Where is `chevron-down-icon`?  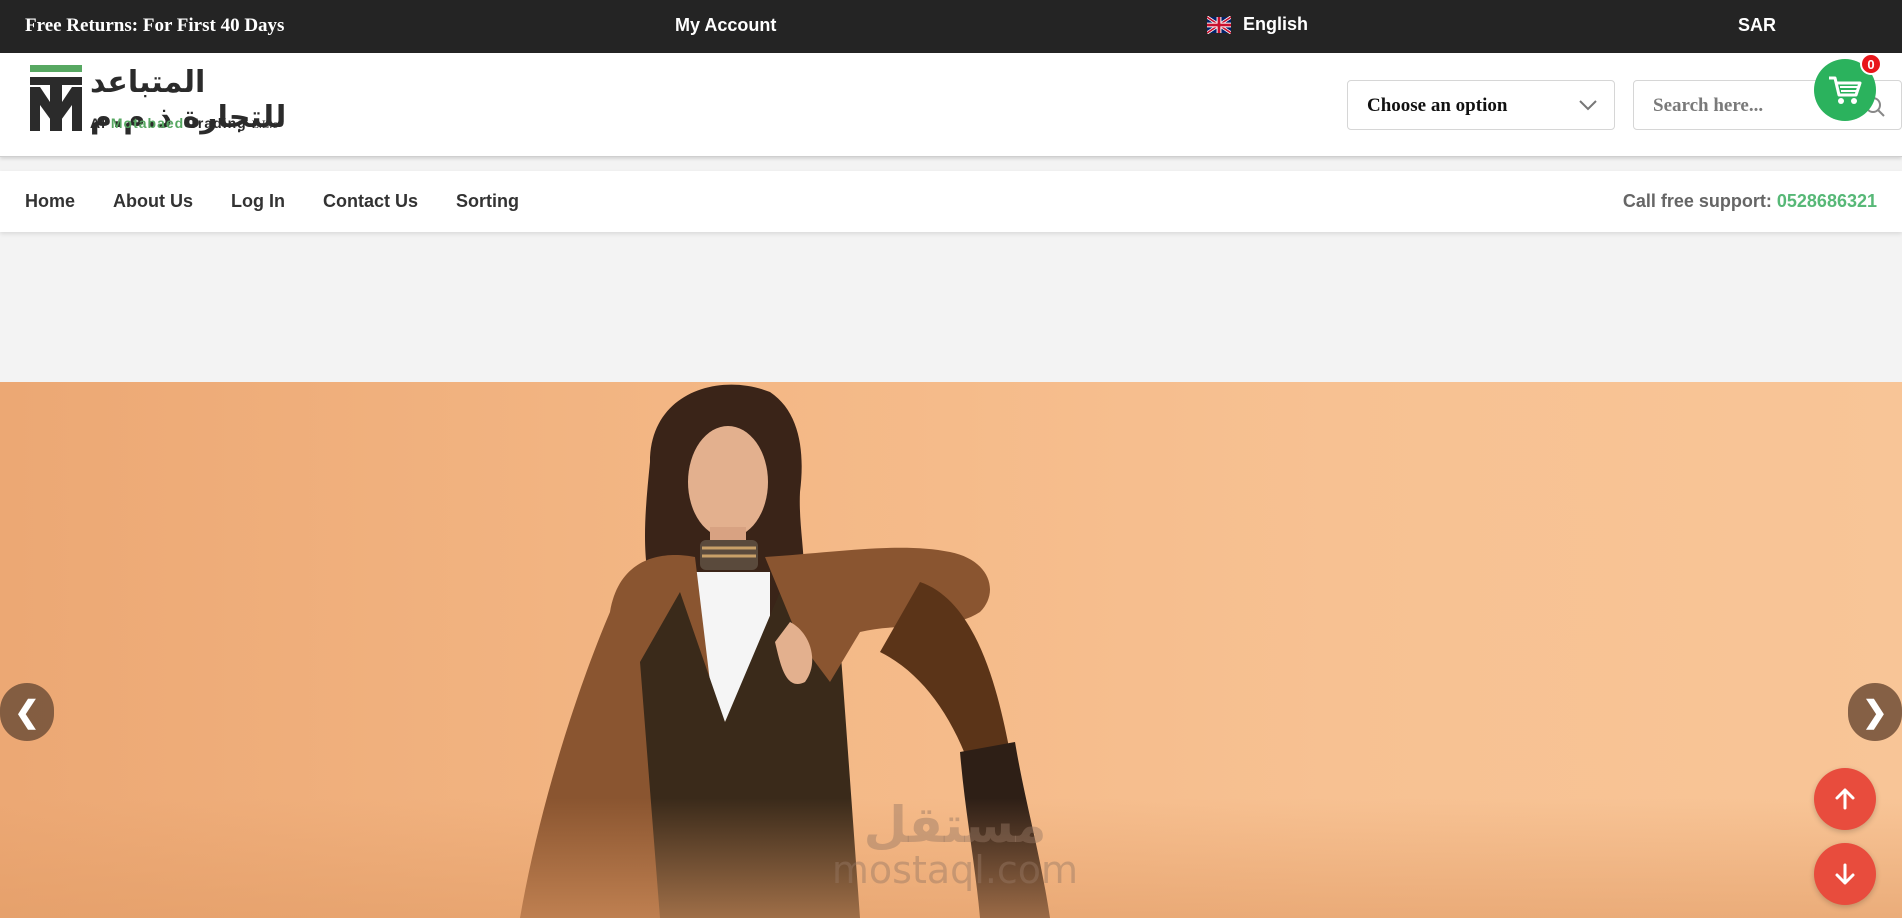
chevron-down-icon is located at coordinates (1588, 105).